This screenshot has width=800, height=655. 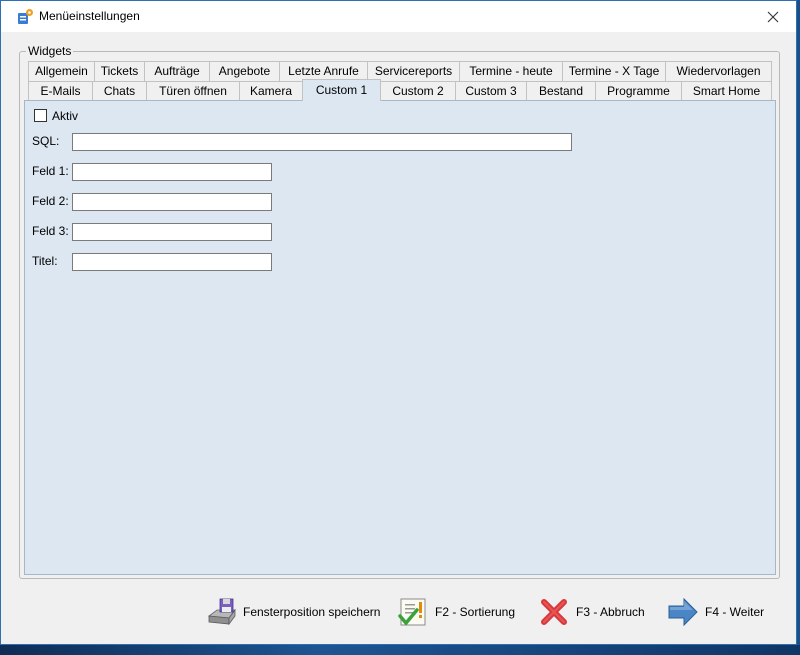 I want to click on feld1-input, so click(x=172, y=172).